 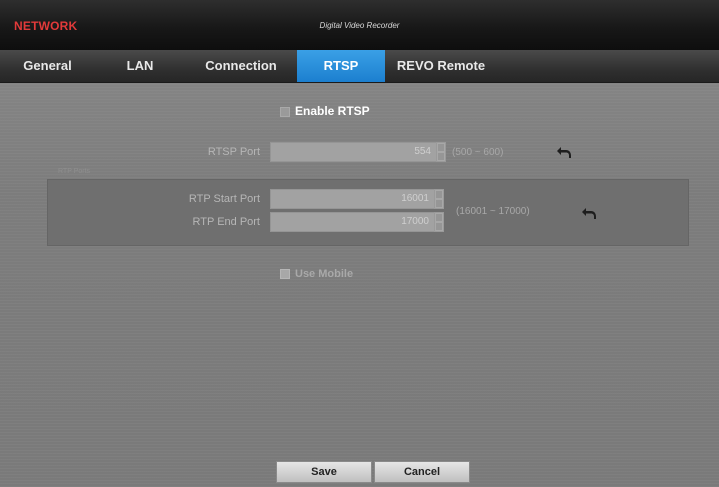 I want to click on rtp-ports-undo-button, so click(x=589, y=213).